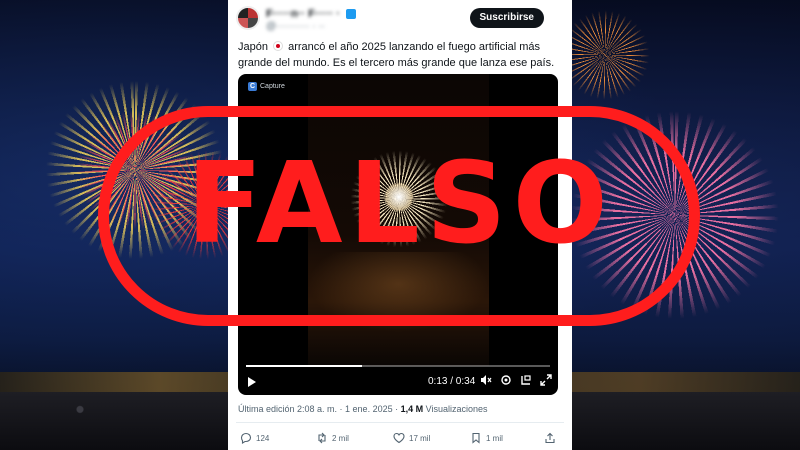  I want to click on like-button: 17 mil, so click(411, 438).